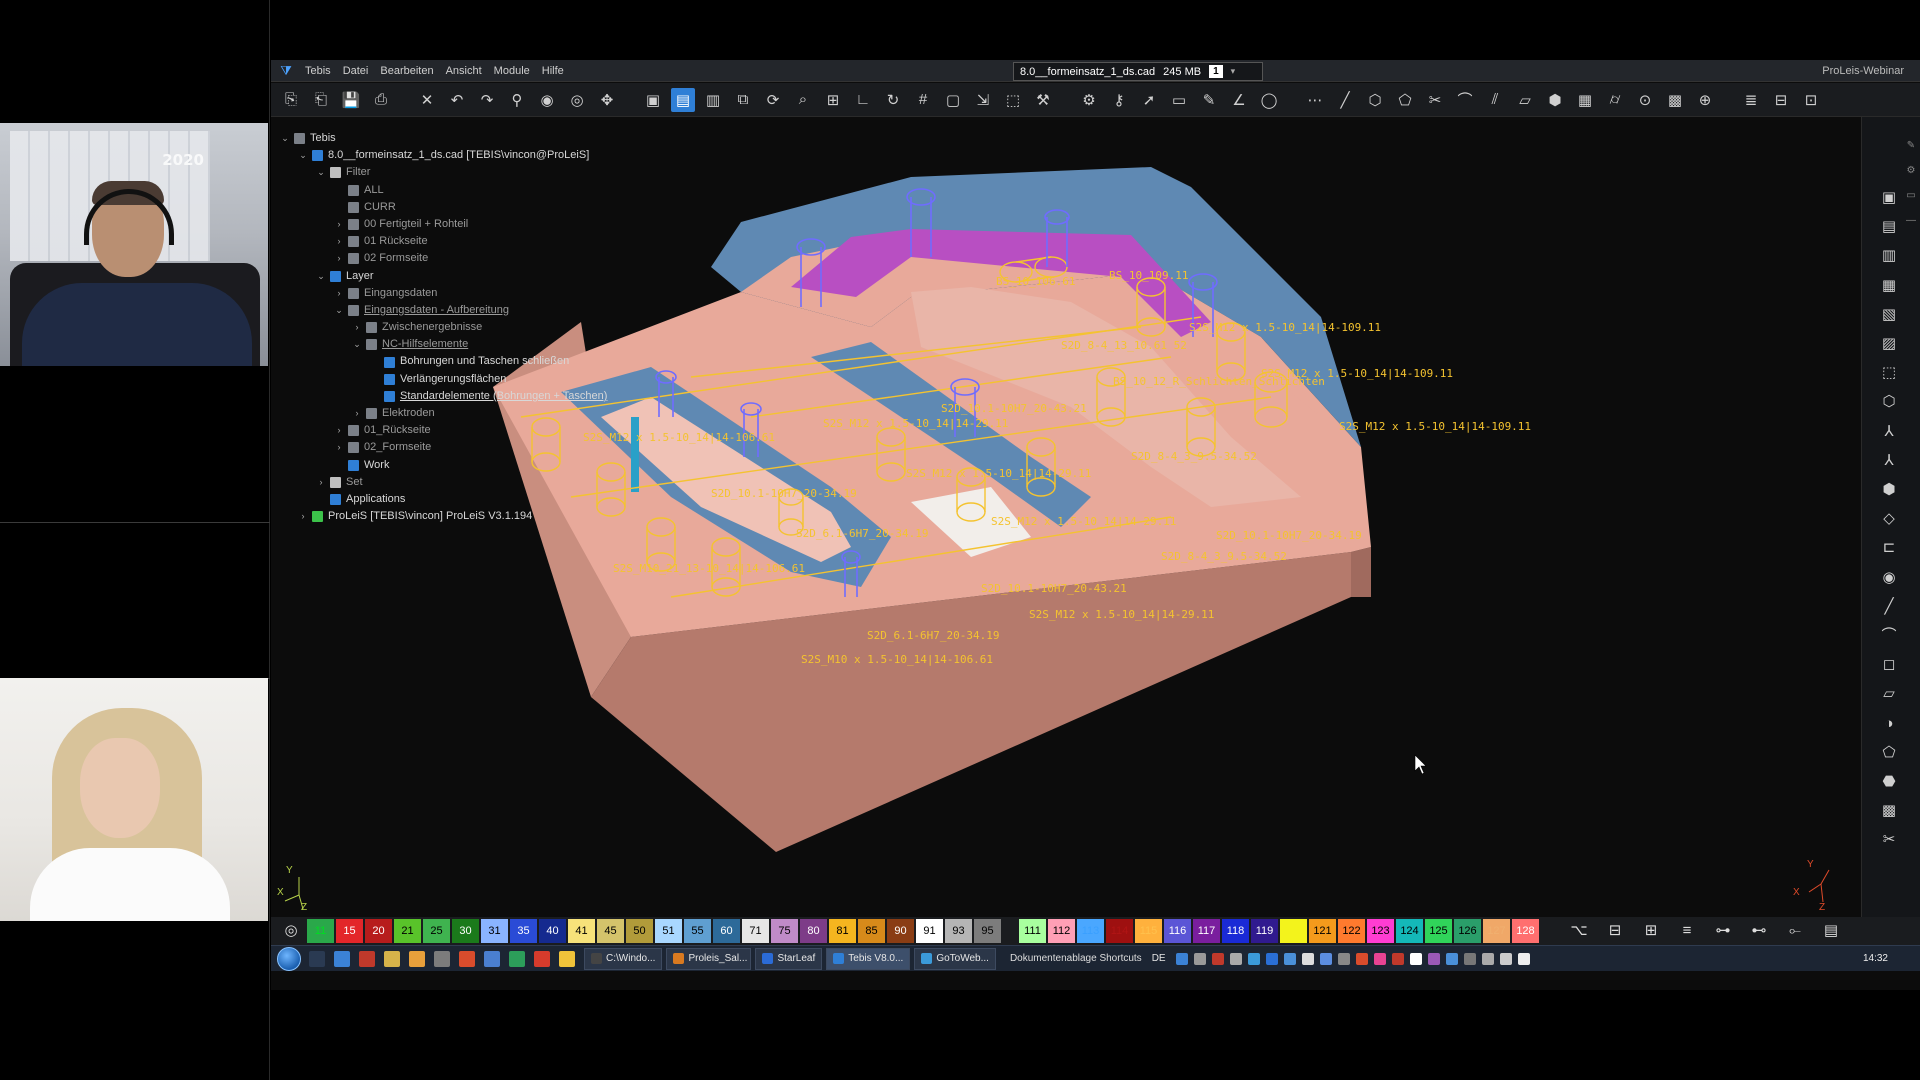  What do you see at coordinates (1889, 198) in the screenshot?
I see `view-top-icon: ▣` at bounding box center [1889, 198].